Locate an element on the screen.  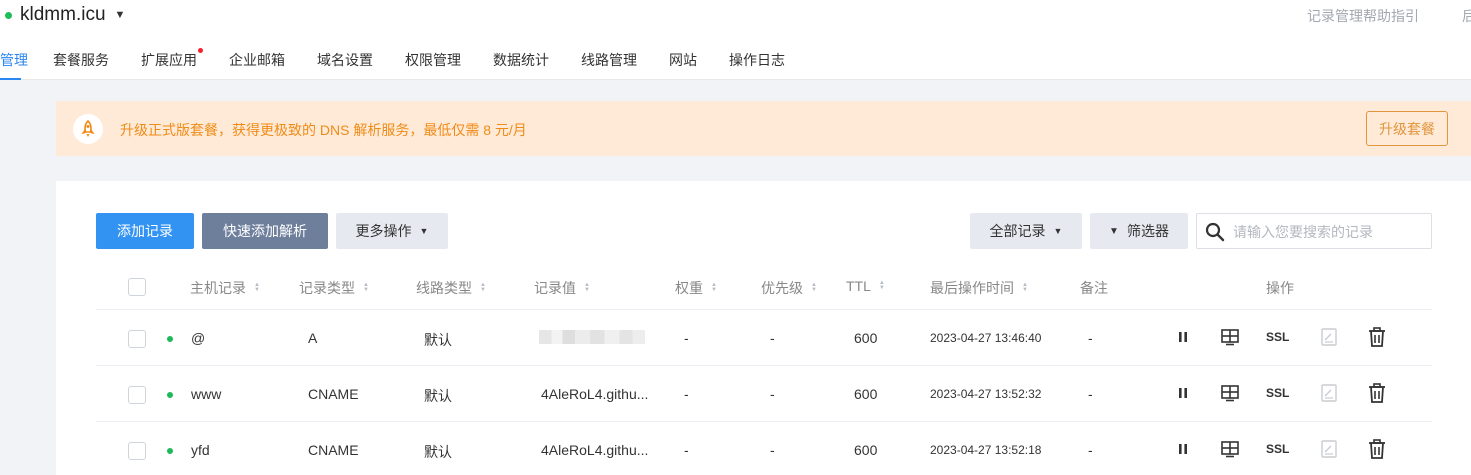
quick-add-button: 快速添加解析 is located at coordinates (265, 231).